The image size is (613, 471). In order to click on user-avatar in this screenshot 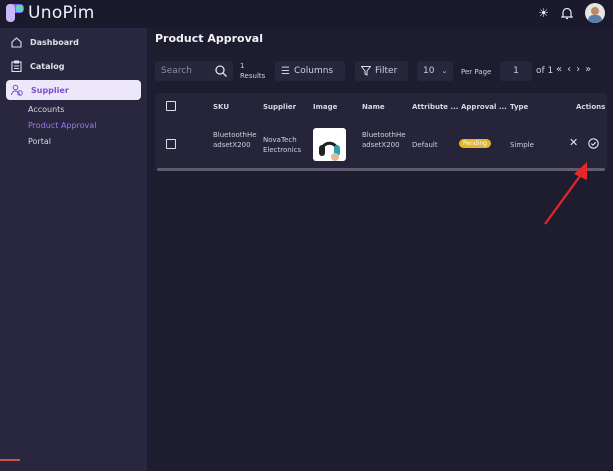, I will do `click(595, 13)`.